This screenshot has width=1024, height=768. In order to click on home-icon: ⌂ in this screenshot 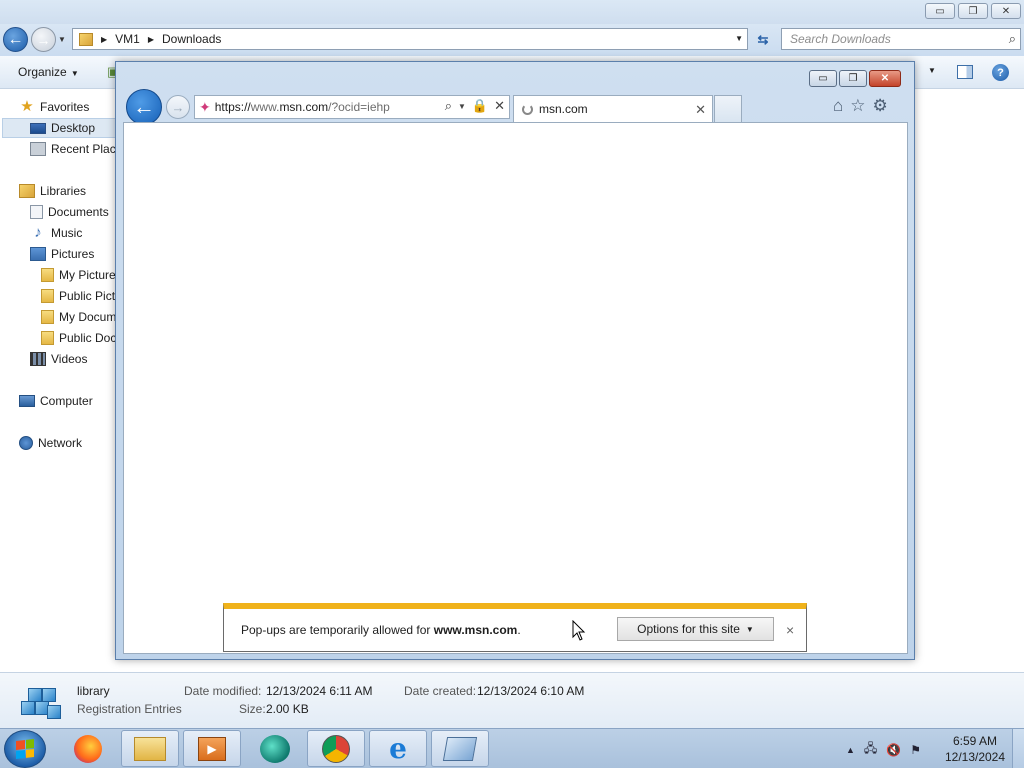, I will do `click(838, 106)`.